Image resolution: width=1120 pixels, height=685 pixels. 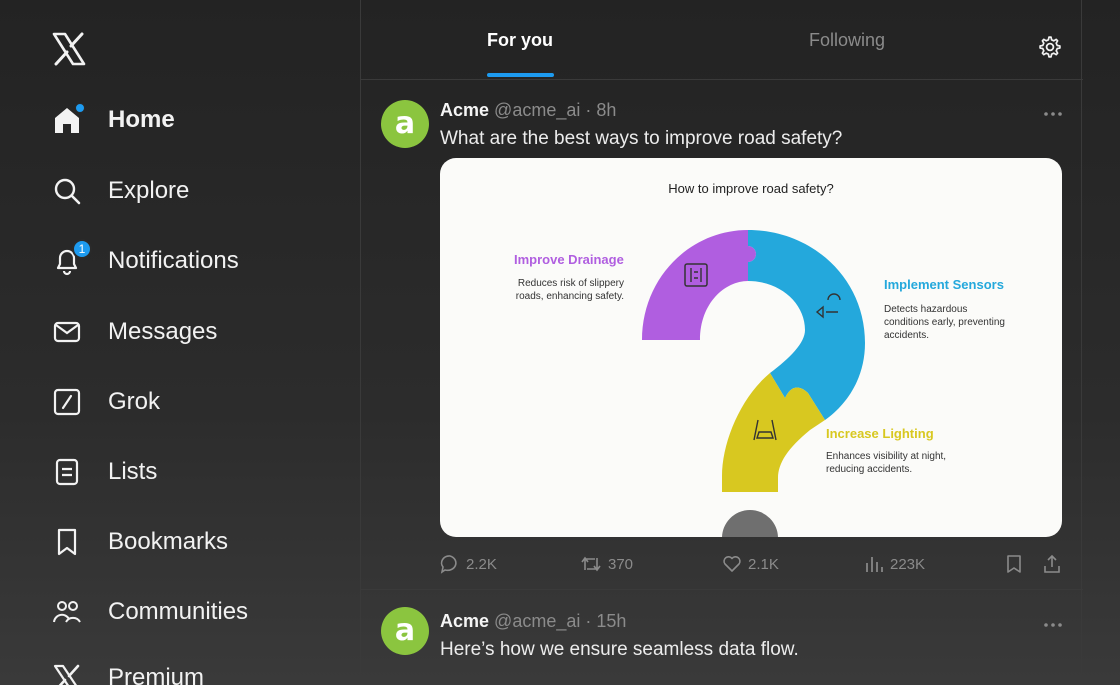 What do you see at coordinates (133, 471) in the screenshot?
I see `nav-lists-label: Lists` at bounding box center [133, 471].